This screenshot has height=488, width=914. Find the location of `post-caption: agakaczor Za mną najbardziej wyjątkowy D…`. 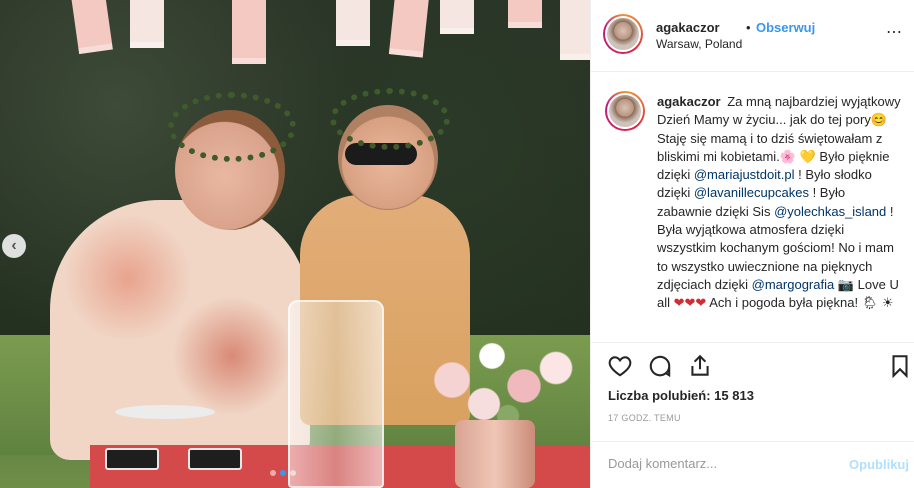

post-caption: agakaczor Za mną najbardziej wyjątkowy D… is located at coordinates (779, 203).